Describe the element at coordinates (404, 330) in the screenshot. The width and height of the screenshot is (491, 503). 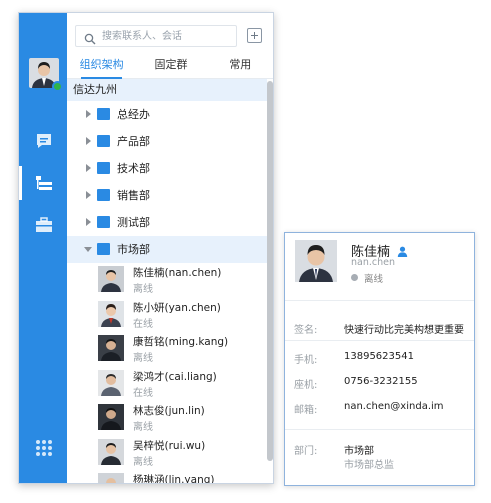
I see `signature-value: 快速行动比完美构想更重要` at that location.